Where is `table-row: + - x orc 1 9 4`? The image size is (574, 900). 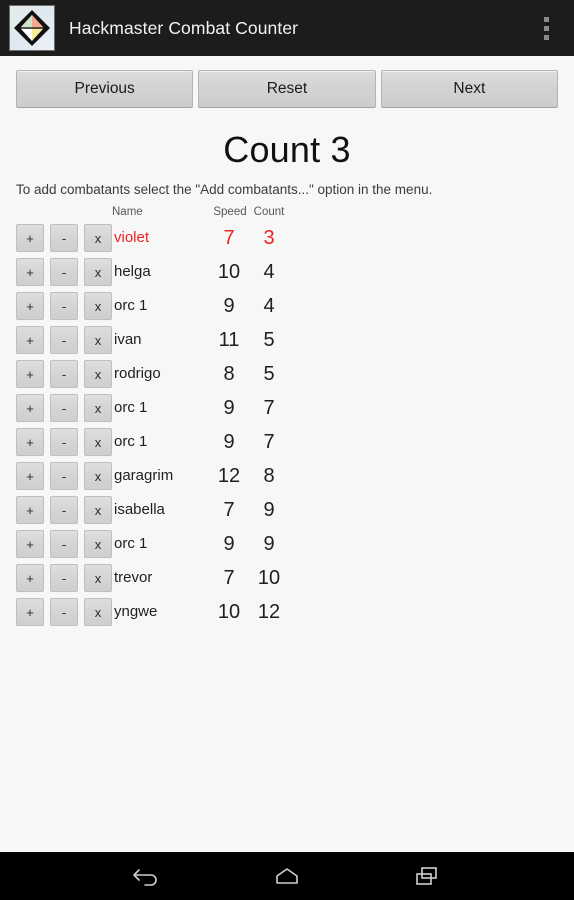 table-row: + - x orc 1 9 4 is located at coordinates (287, 306).